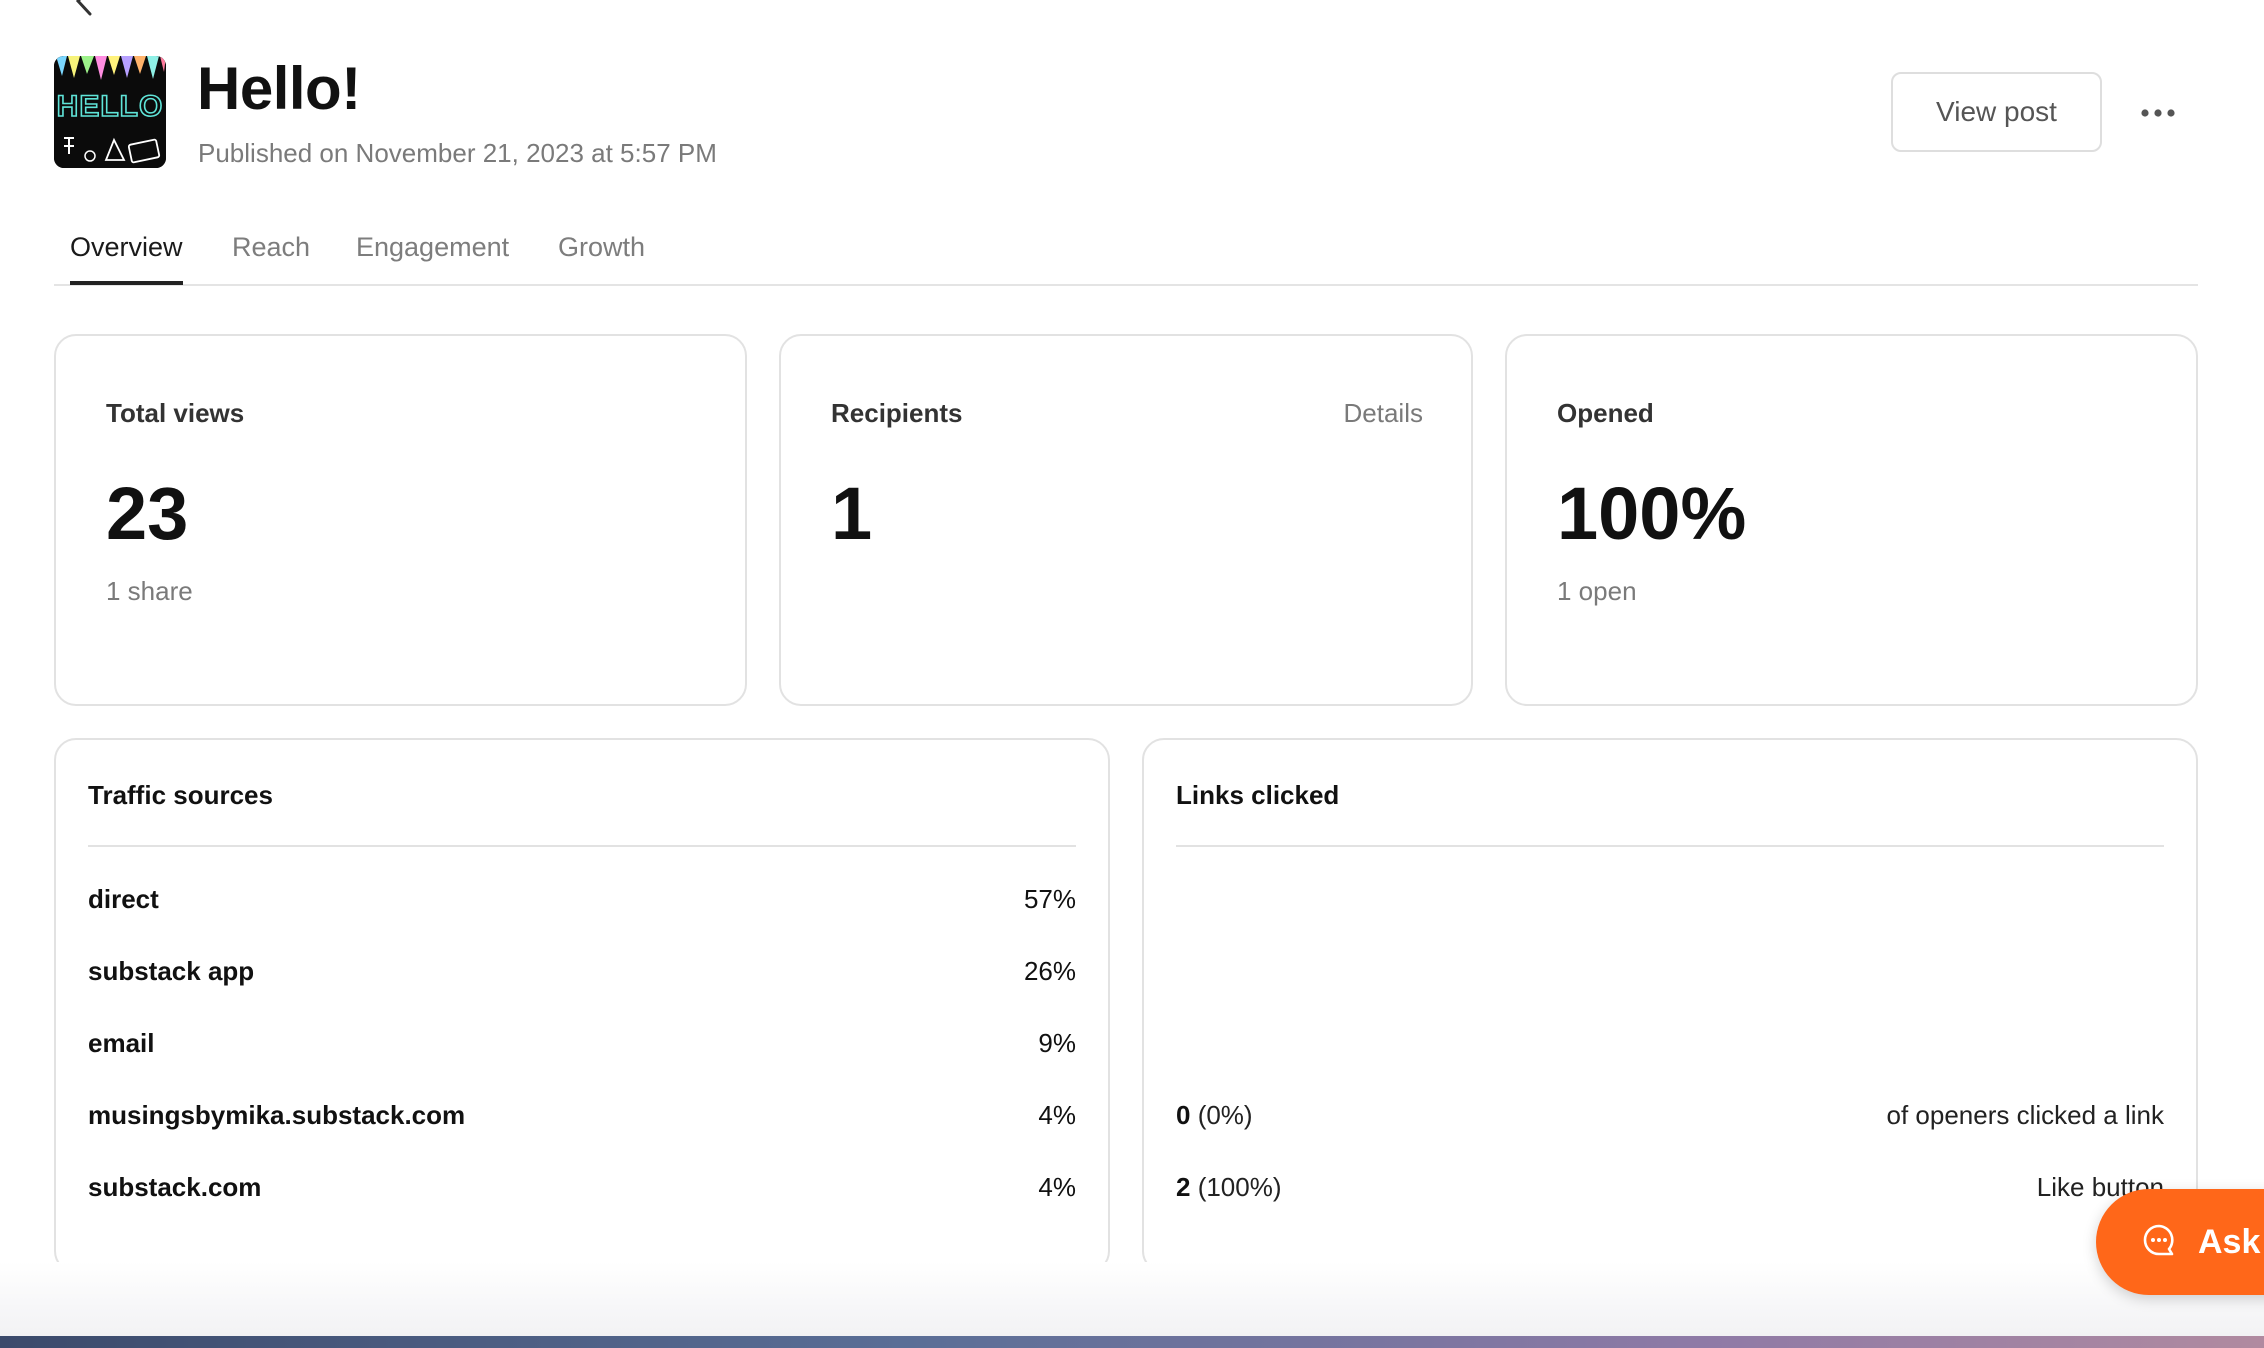 The height and width of the screenshot is (1348, 2264). What do you see at coordinates (277, 1115) in the screenshot?
I see `traffic-source-name: musingsbymika.substack.com` at bounding box center [277, 1115].